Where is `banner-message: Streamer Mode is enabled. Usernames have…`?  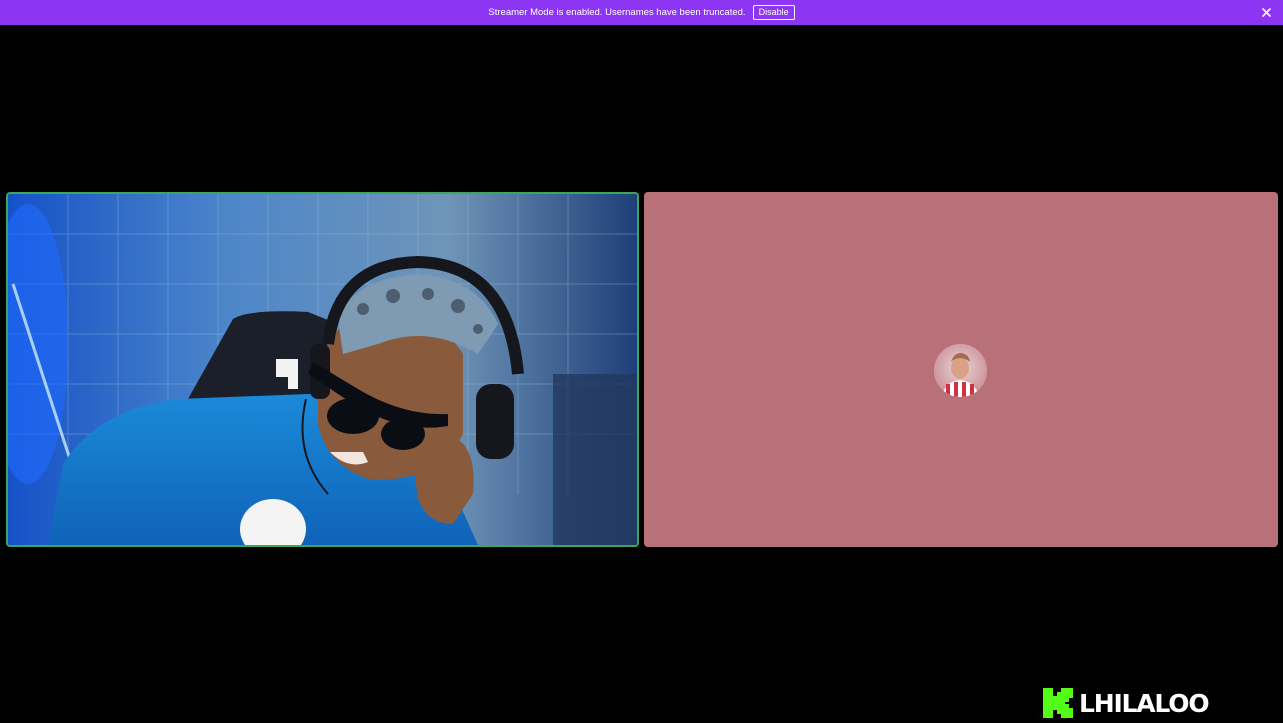 banner-message: Streamer Mode is enabled. Usernames have… is located at coordinates (617, 12).